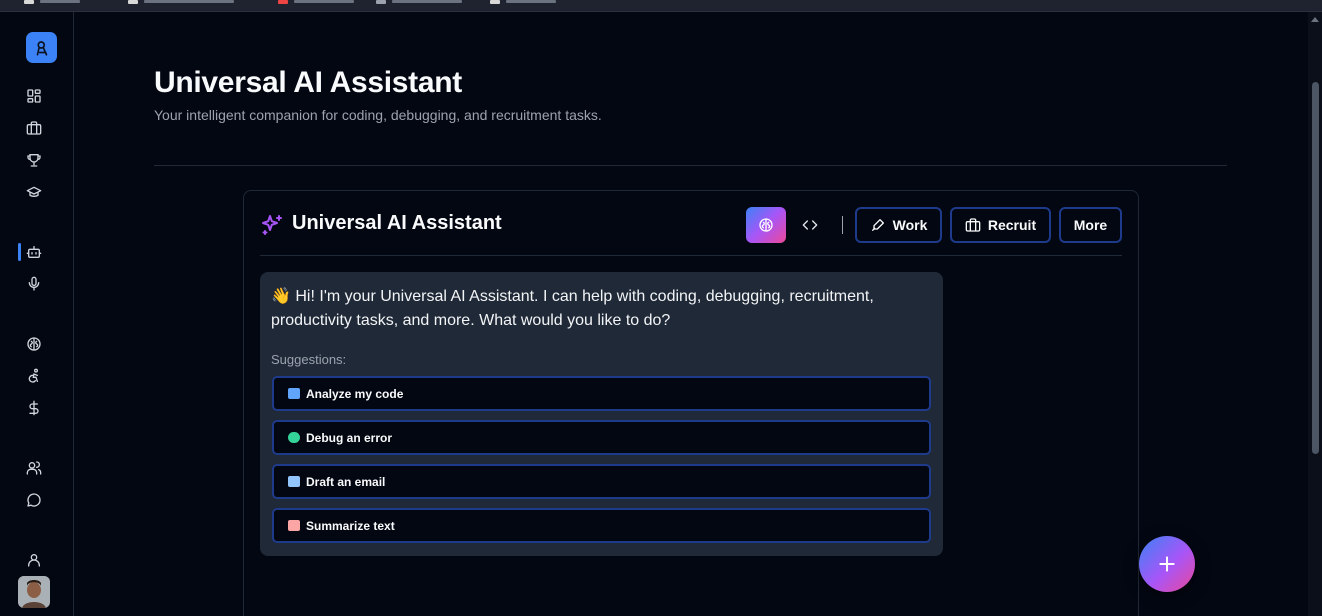  I want to click on brain-mode-button, so click(766, 225).